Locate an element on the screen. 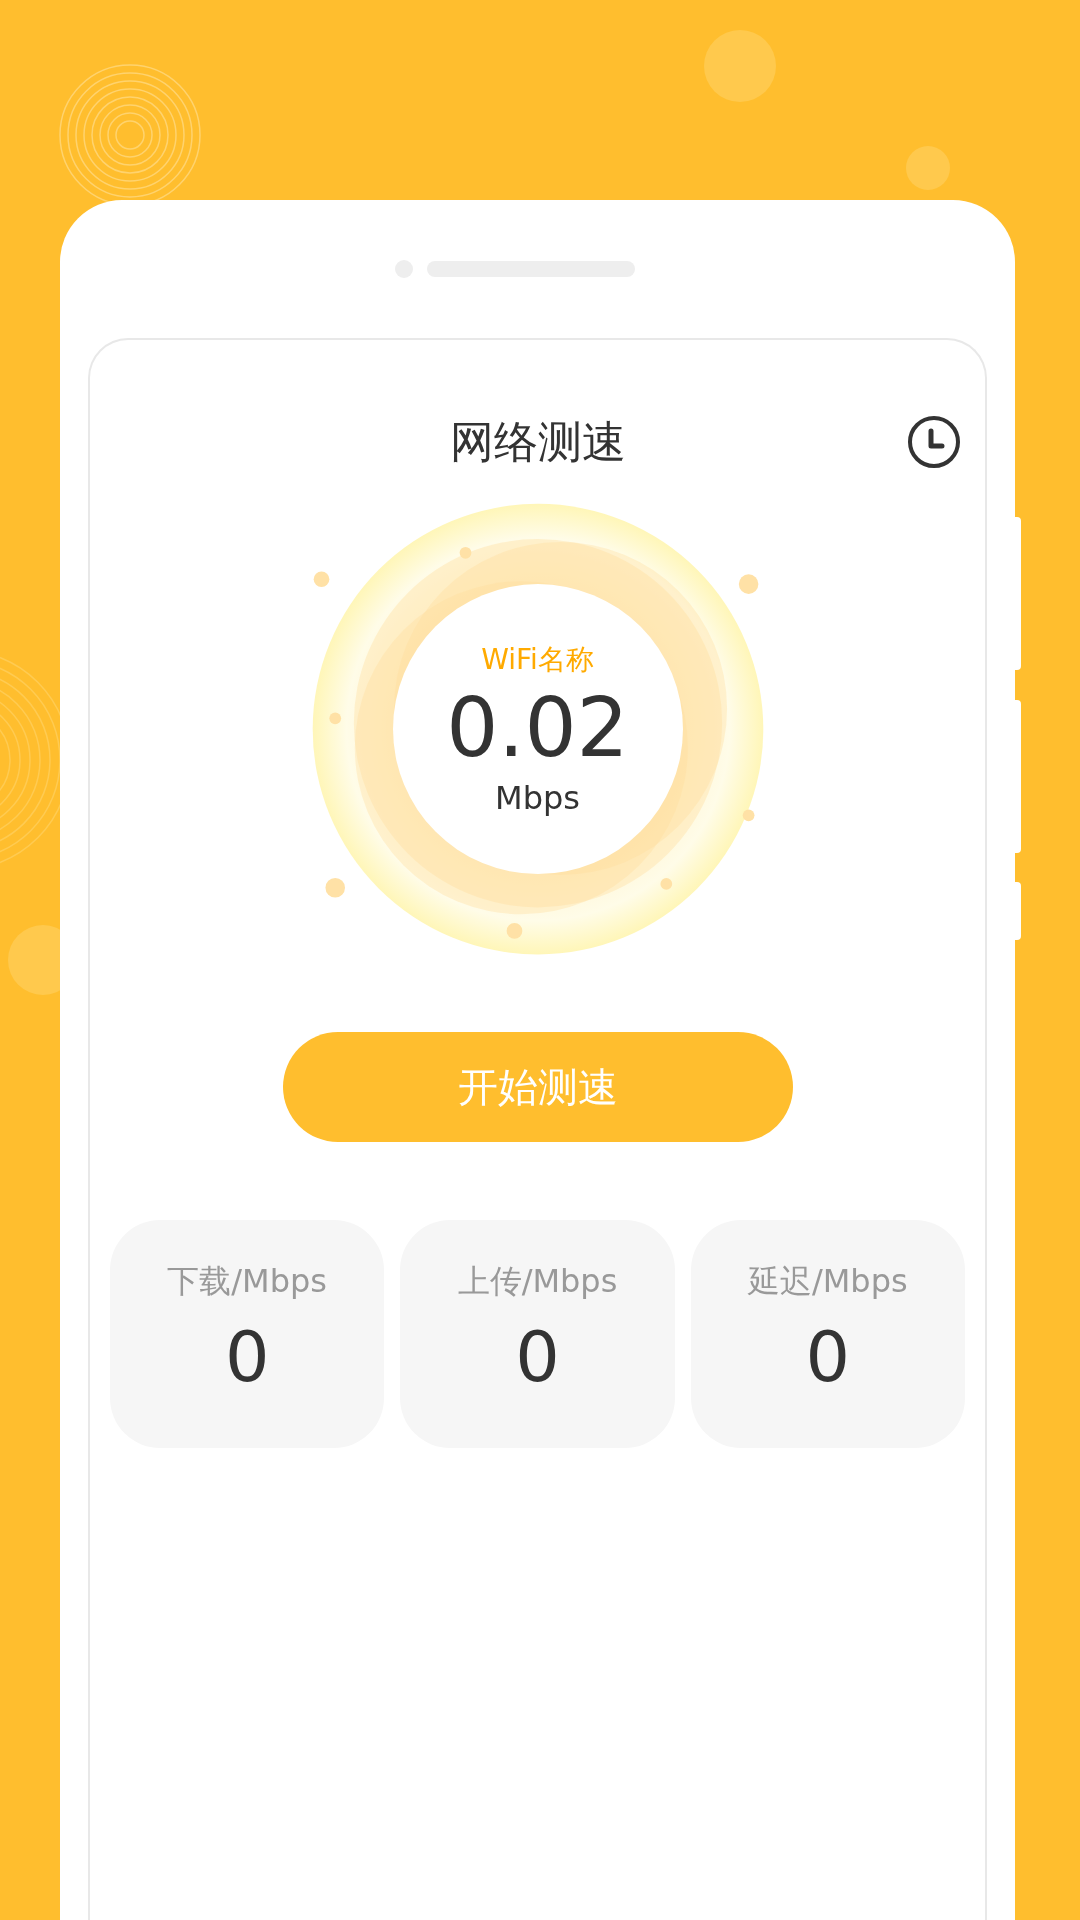 This screenshot has height=1920, width=1080. network-name: WiFi名称 is located at coordinates (537, 659).